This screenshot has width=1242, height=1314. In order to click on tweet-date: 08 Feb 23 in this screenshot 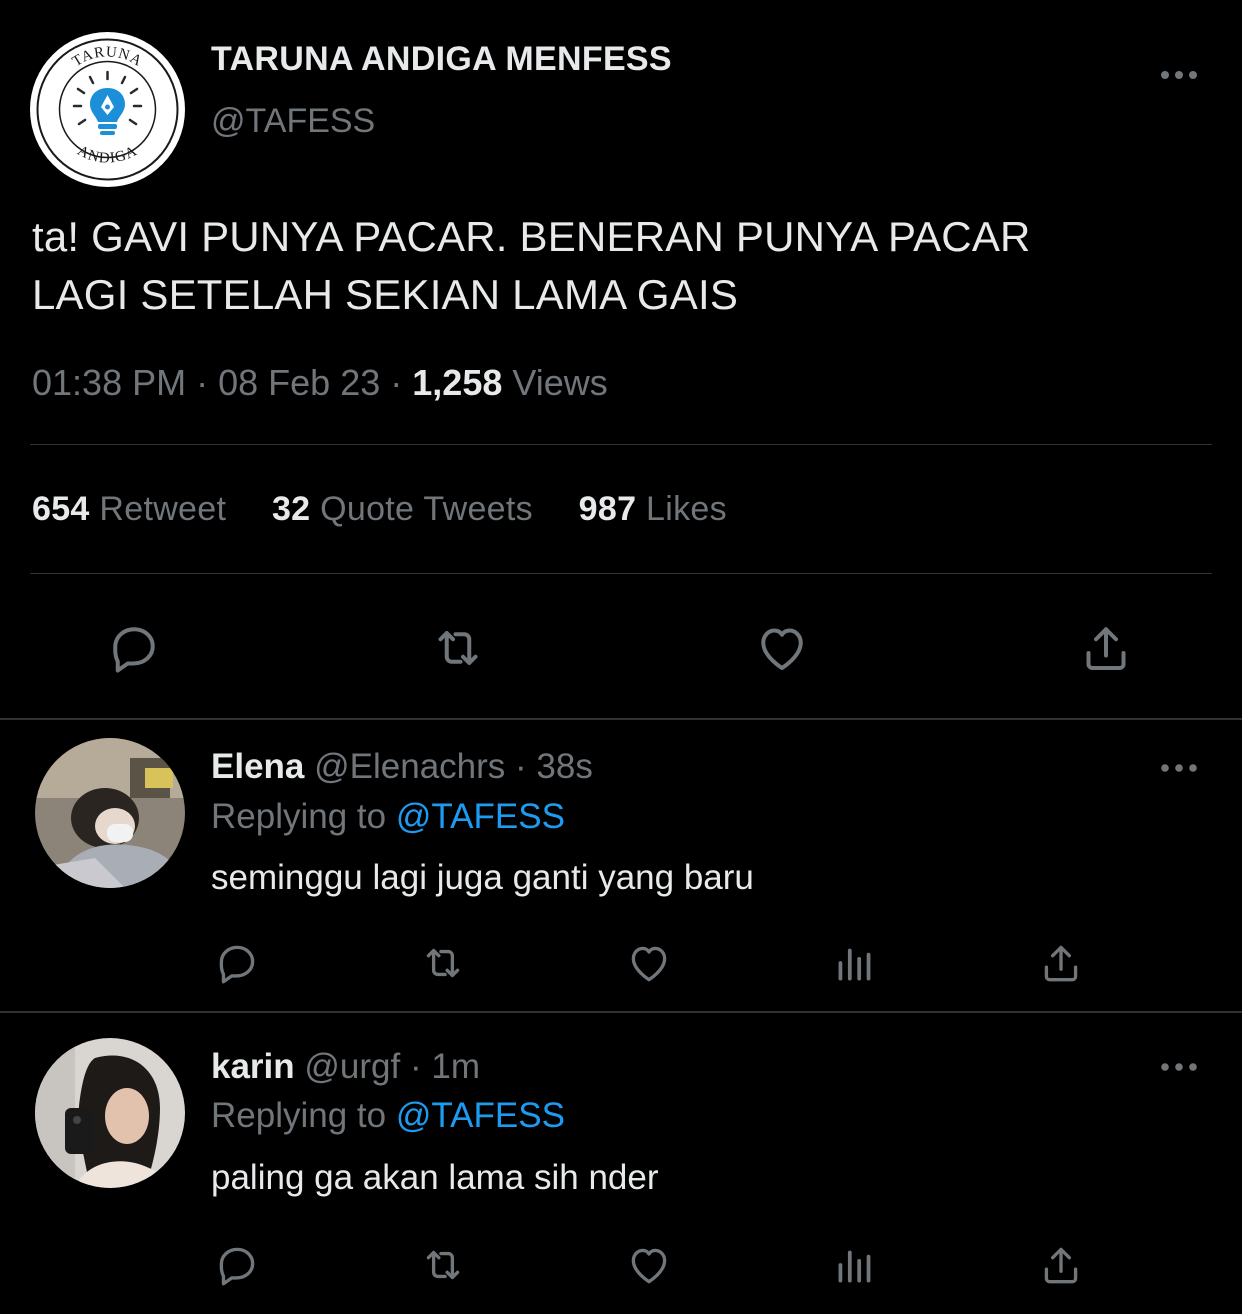, I will do `click(299, 382)`.